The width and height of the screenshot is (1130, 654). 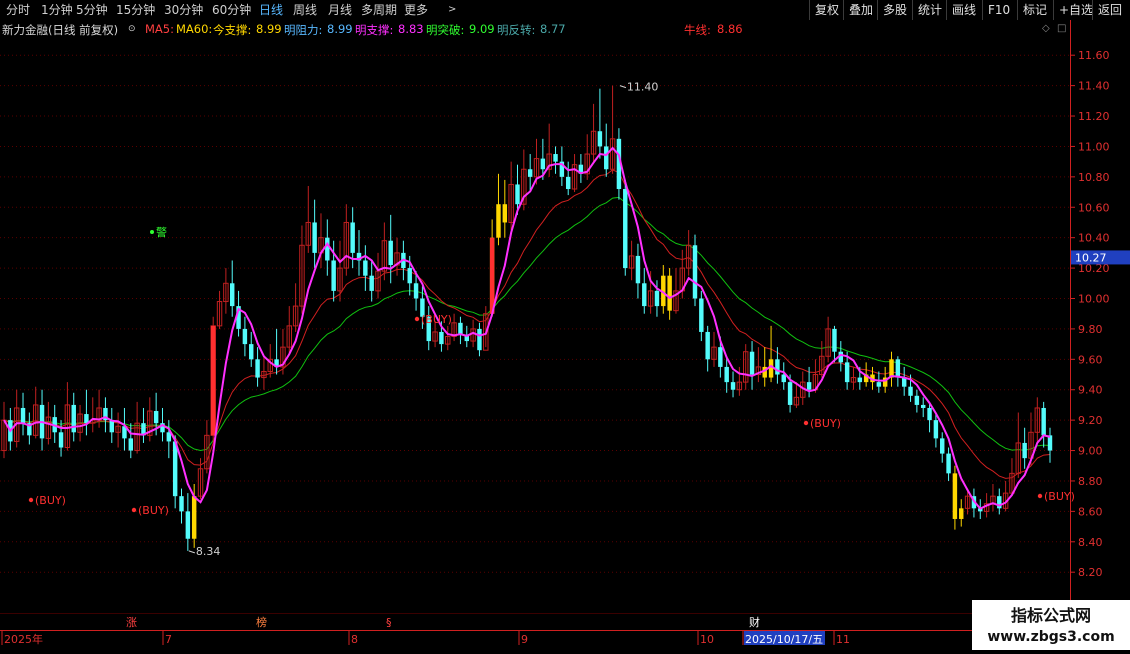 What do you see at coordinates (168, 639) in the screenshot?
I see `x-tick-label: 7` at bounding box center [168, 639].